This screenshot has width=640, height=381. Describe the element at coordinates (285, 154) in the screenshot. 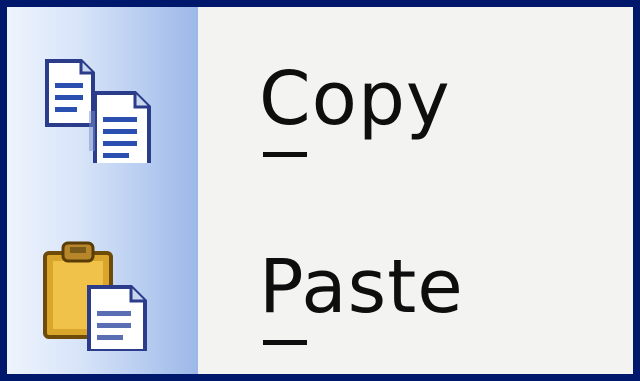

I see `copy-mnemonic-underline` at that location.